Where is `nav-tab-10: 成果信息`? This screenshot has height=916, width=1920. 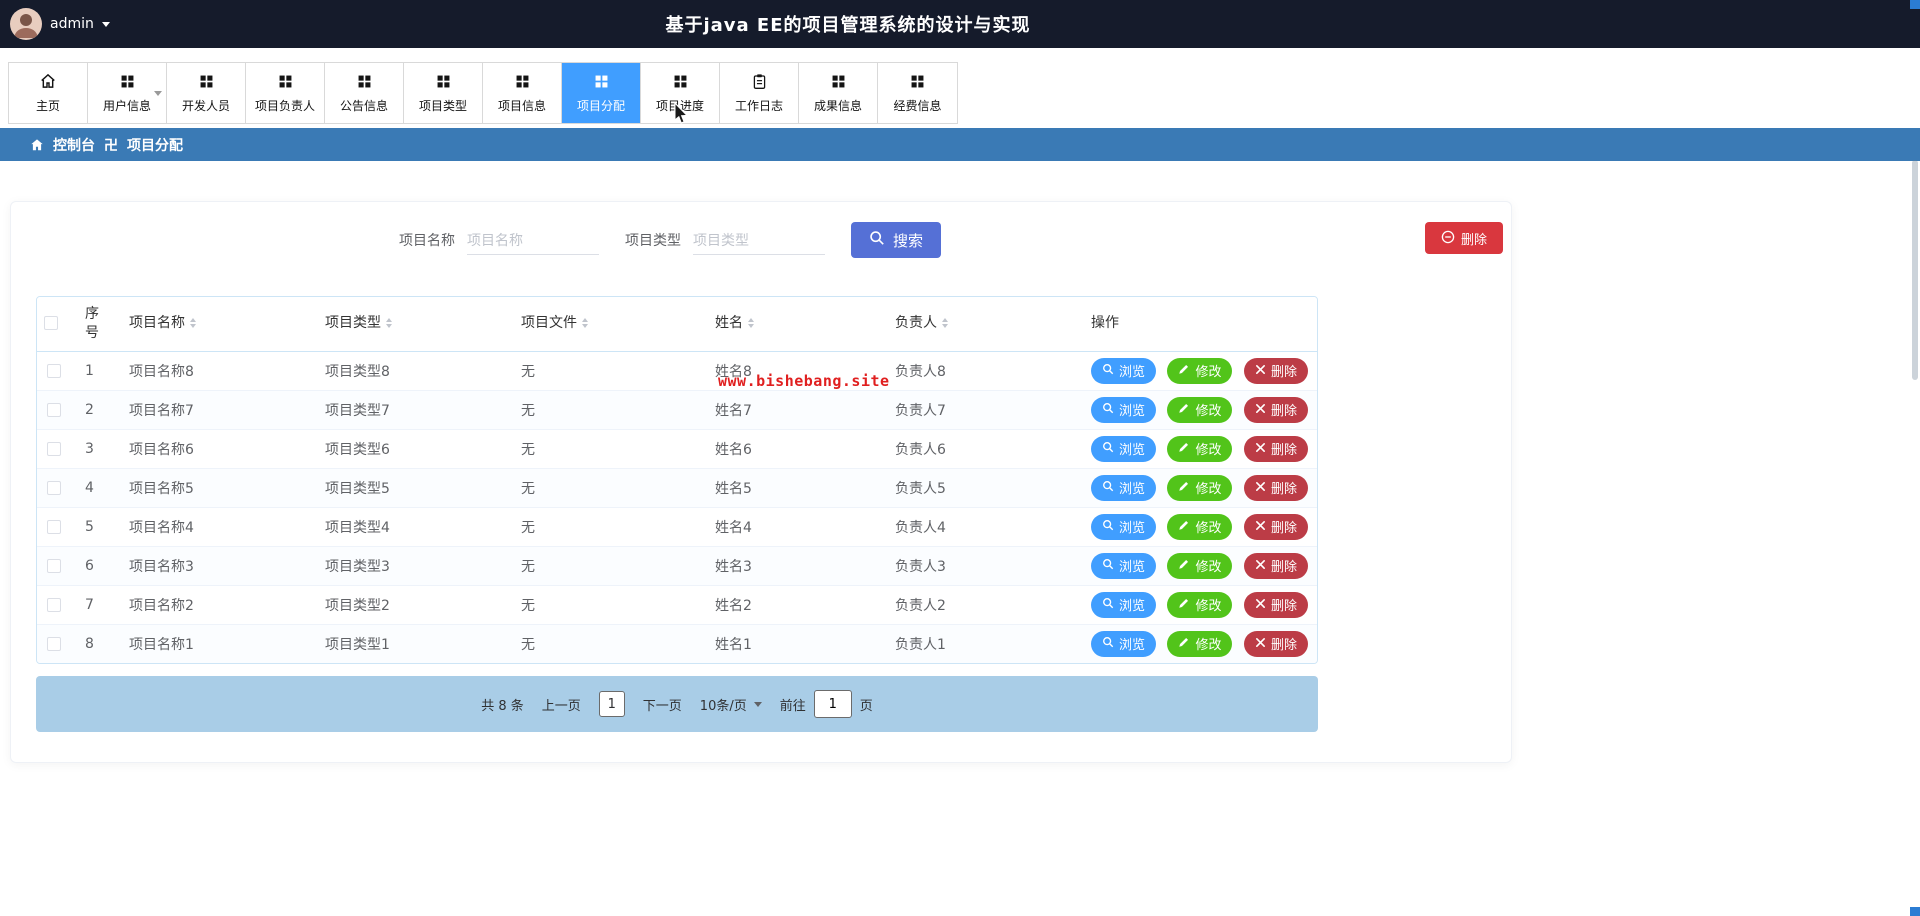 nav-tab-10: 成果信息 is located at coordinates (838, 93).